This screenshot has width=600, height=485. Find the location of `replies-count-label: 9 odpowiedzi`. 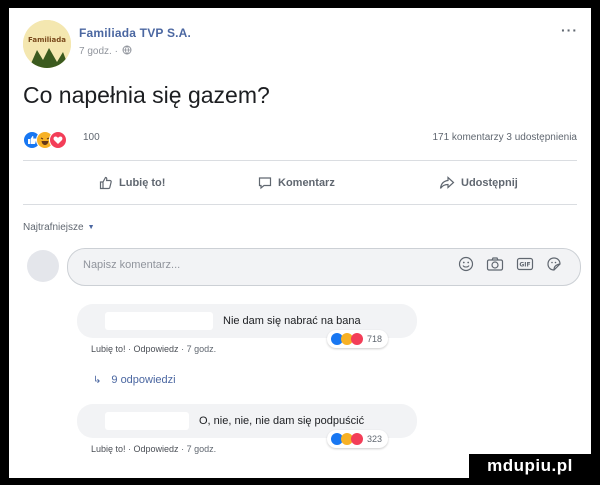

replies-count-label: 9 odpowiedzi is located at coordinates (143, 380).